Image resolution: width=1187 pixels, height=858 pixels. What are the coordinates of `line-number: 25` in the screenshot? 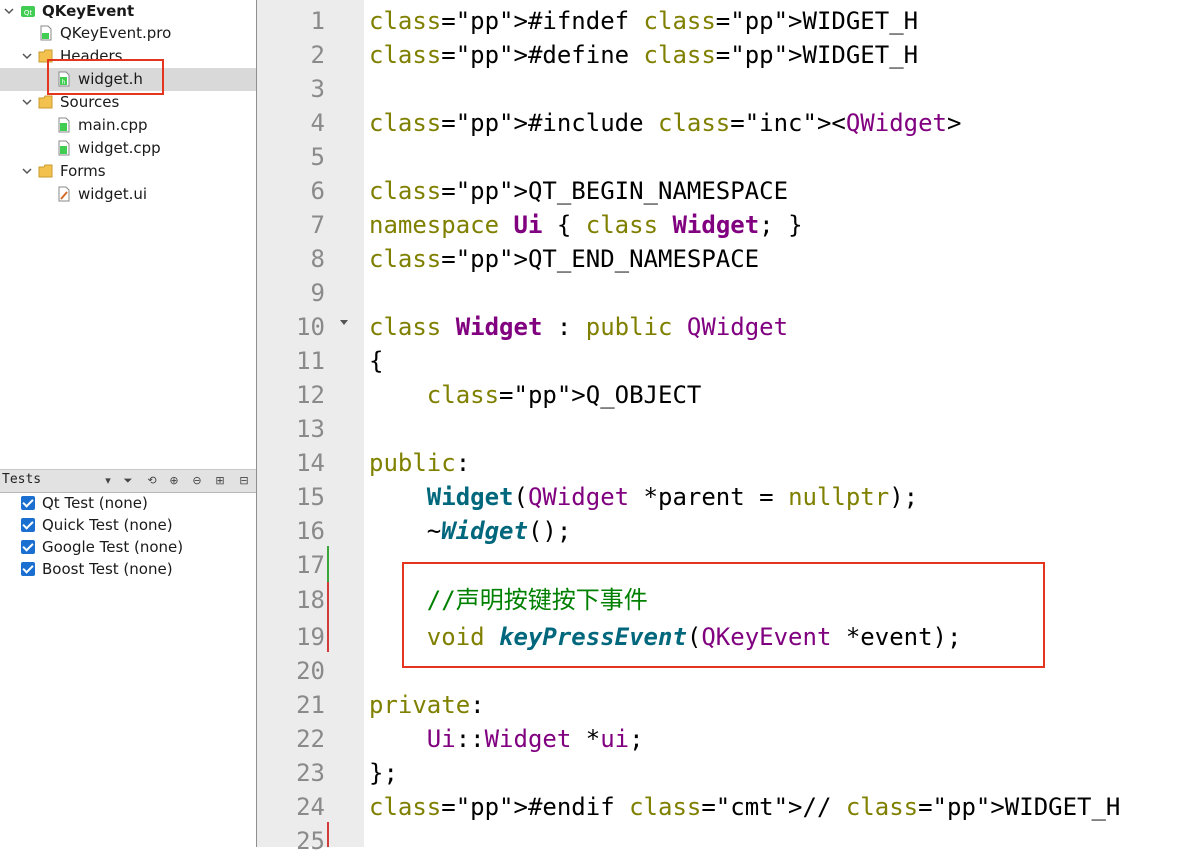 It's located at (310, 841).